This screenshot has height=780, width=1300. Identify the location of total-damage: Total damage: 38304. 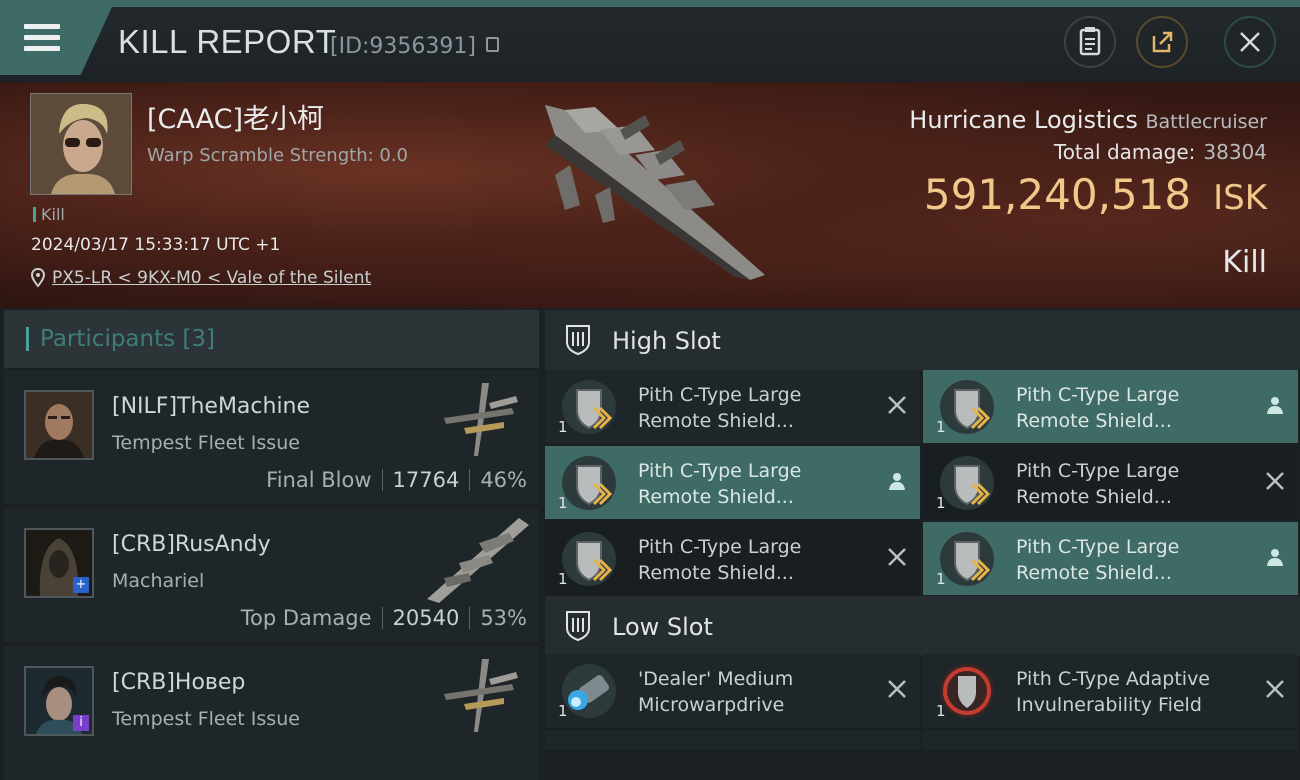
(1160, 152).